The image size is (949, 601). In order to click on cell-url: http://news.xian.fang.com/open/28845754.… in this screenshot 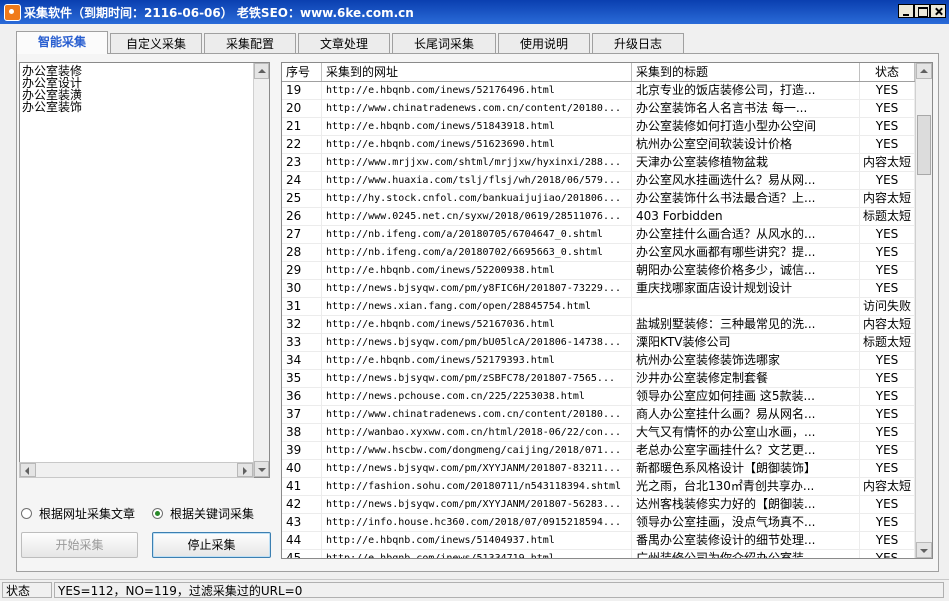, I will do `click(477, 307)`.